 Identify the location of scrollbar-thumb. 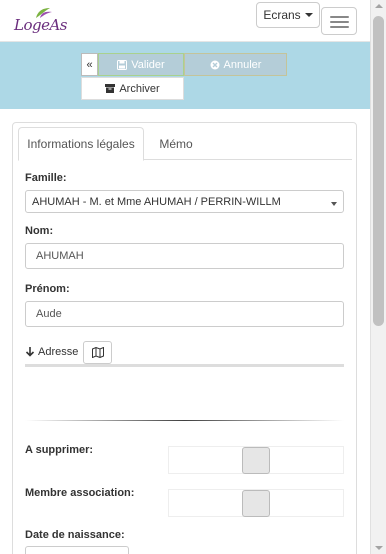
(378, 171).